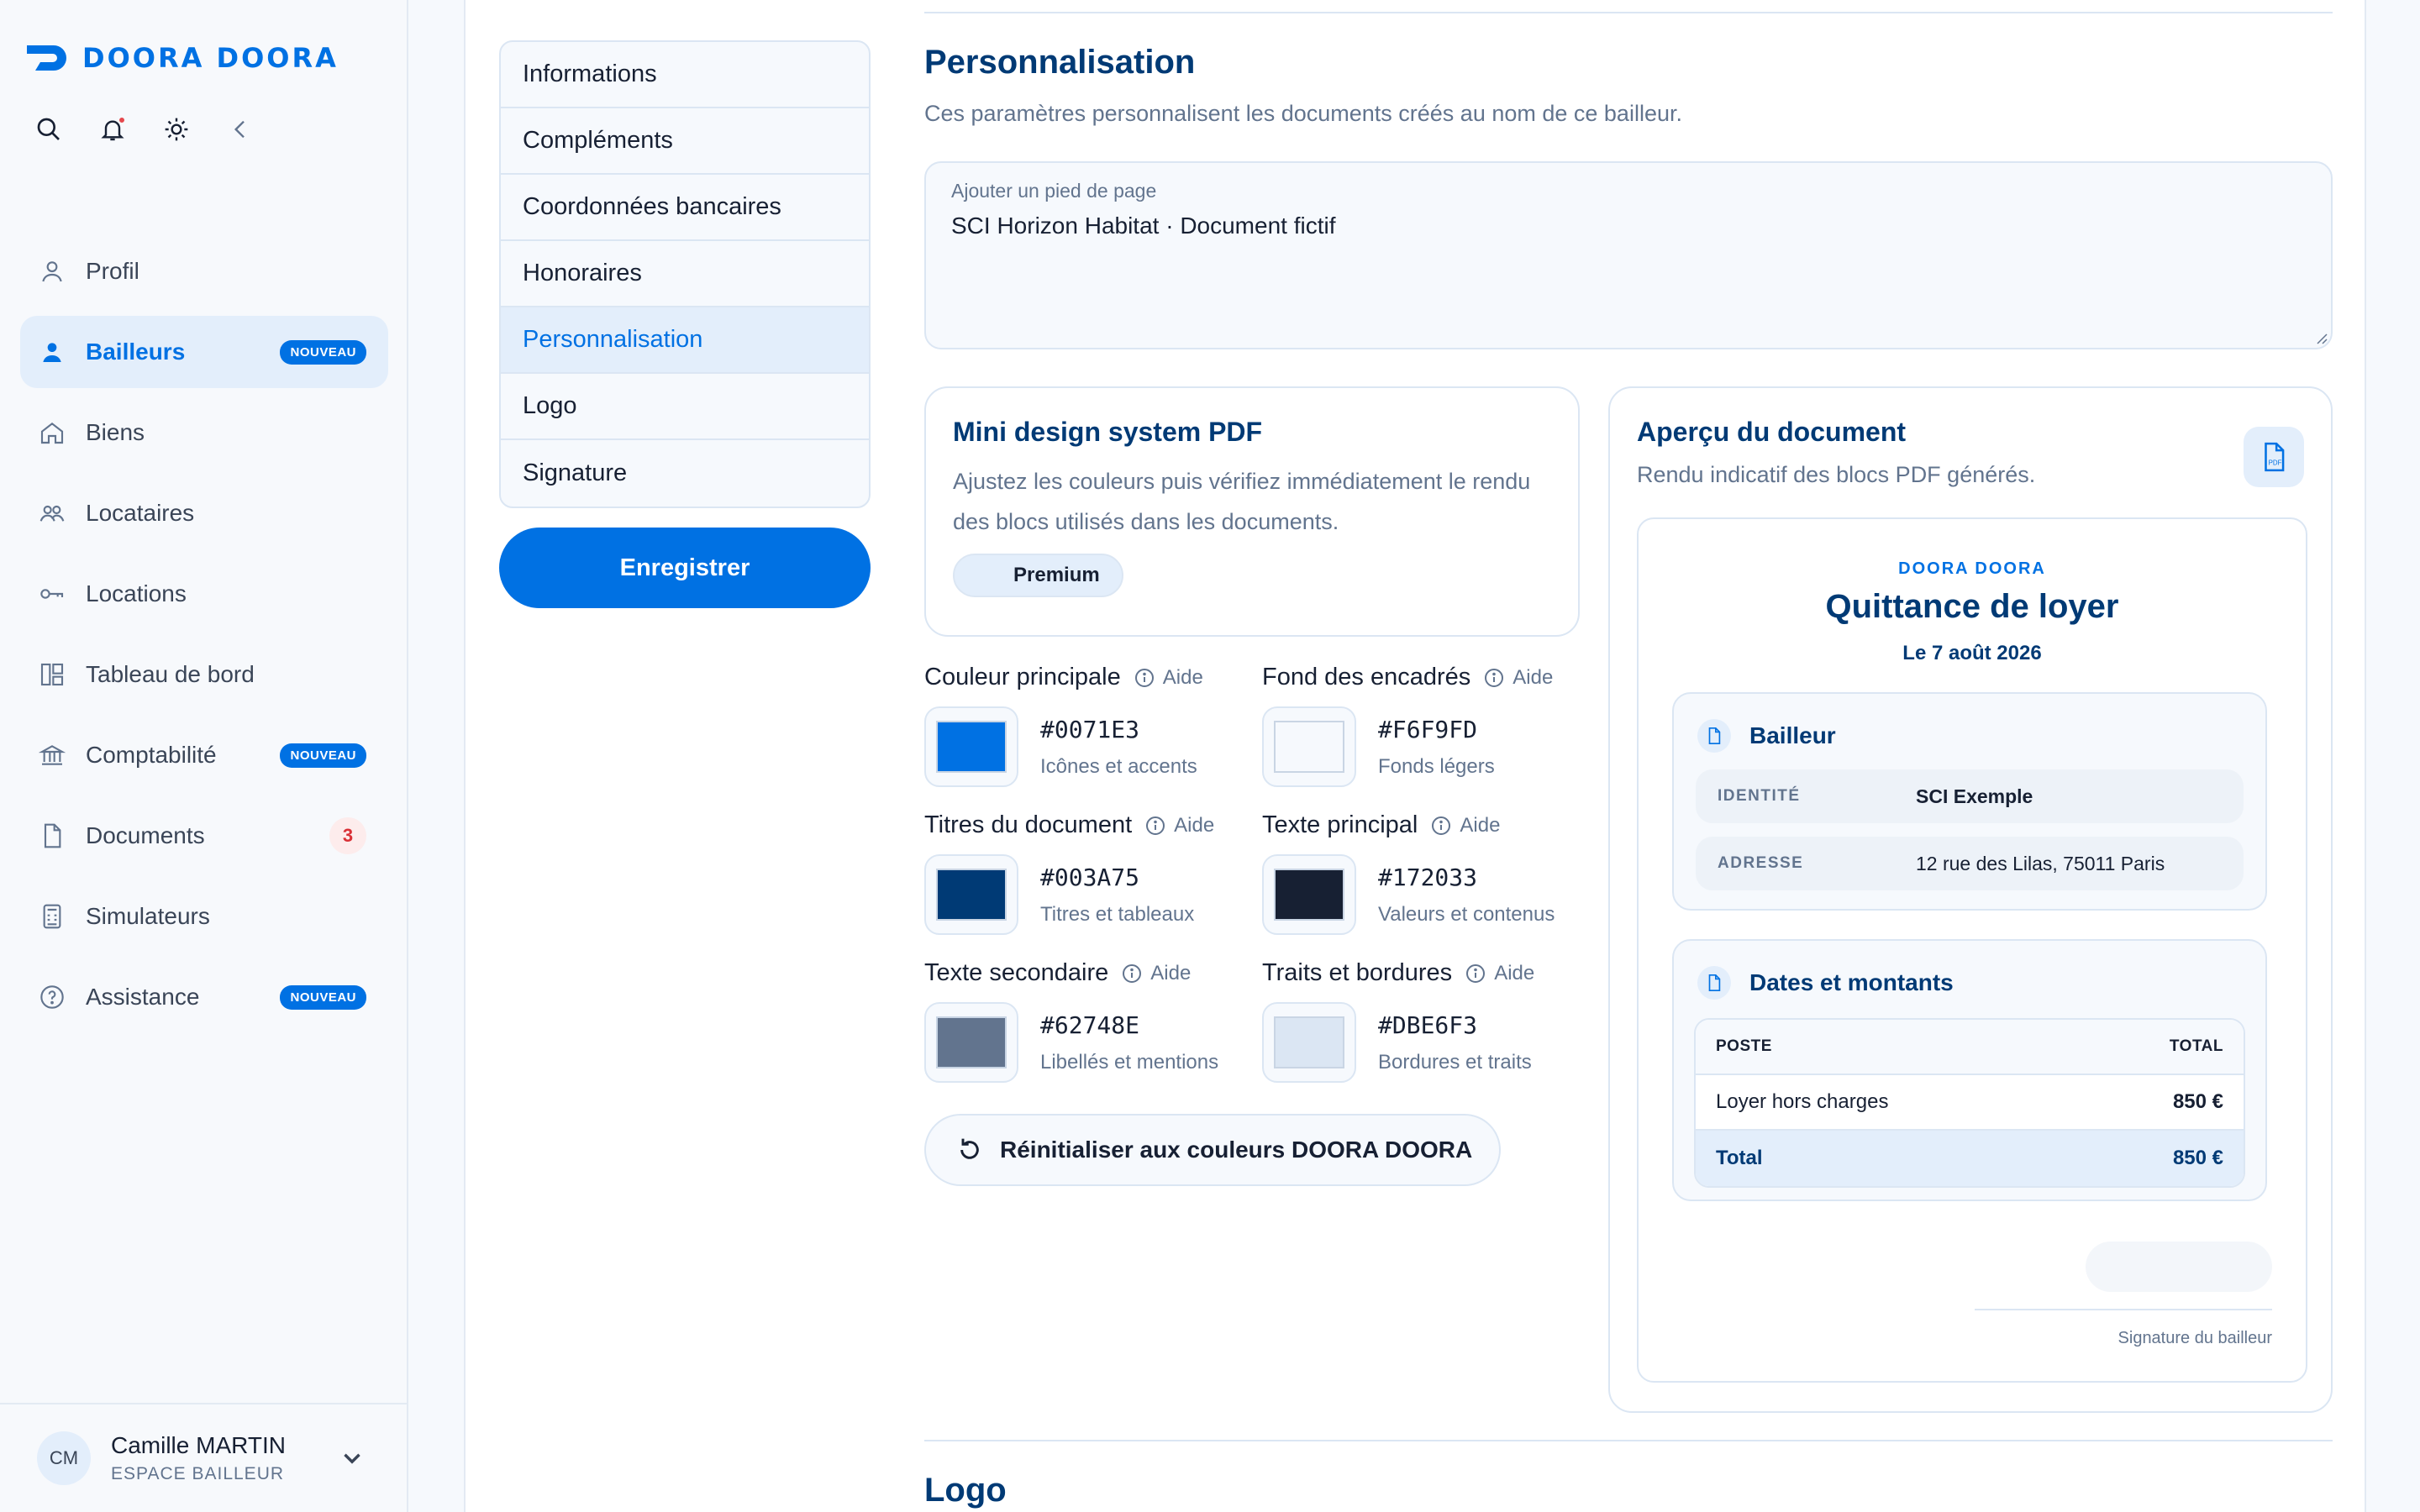 The height and width of the screenshot is (1512, 2420). Describe the element at coordinates (204, 916) in the screenshot. I see `sidebar-item-simulateurs: Simulateurs` at that location.